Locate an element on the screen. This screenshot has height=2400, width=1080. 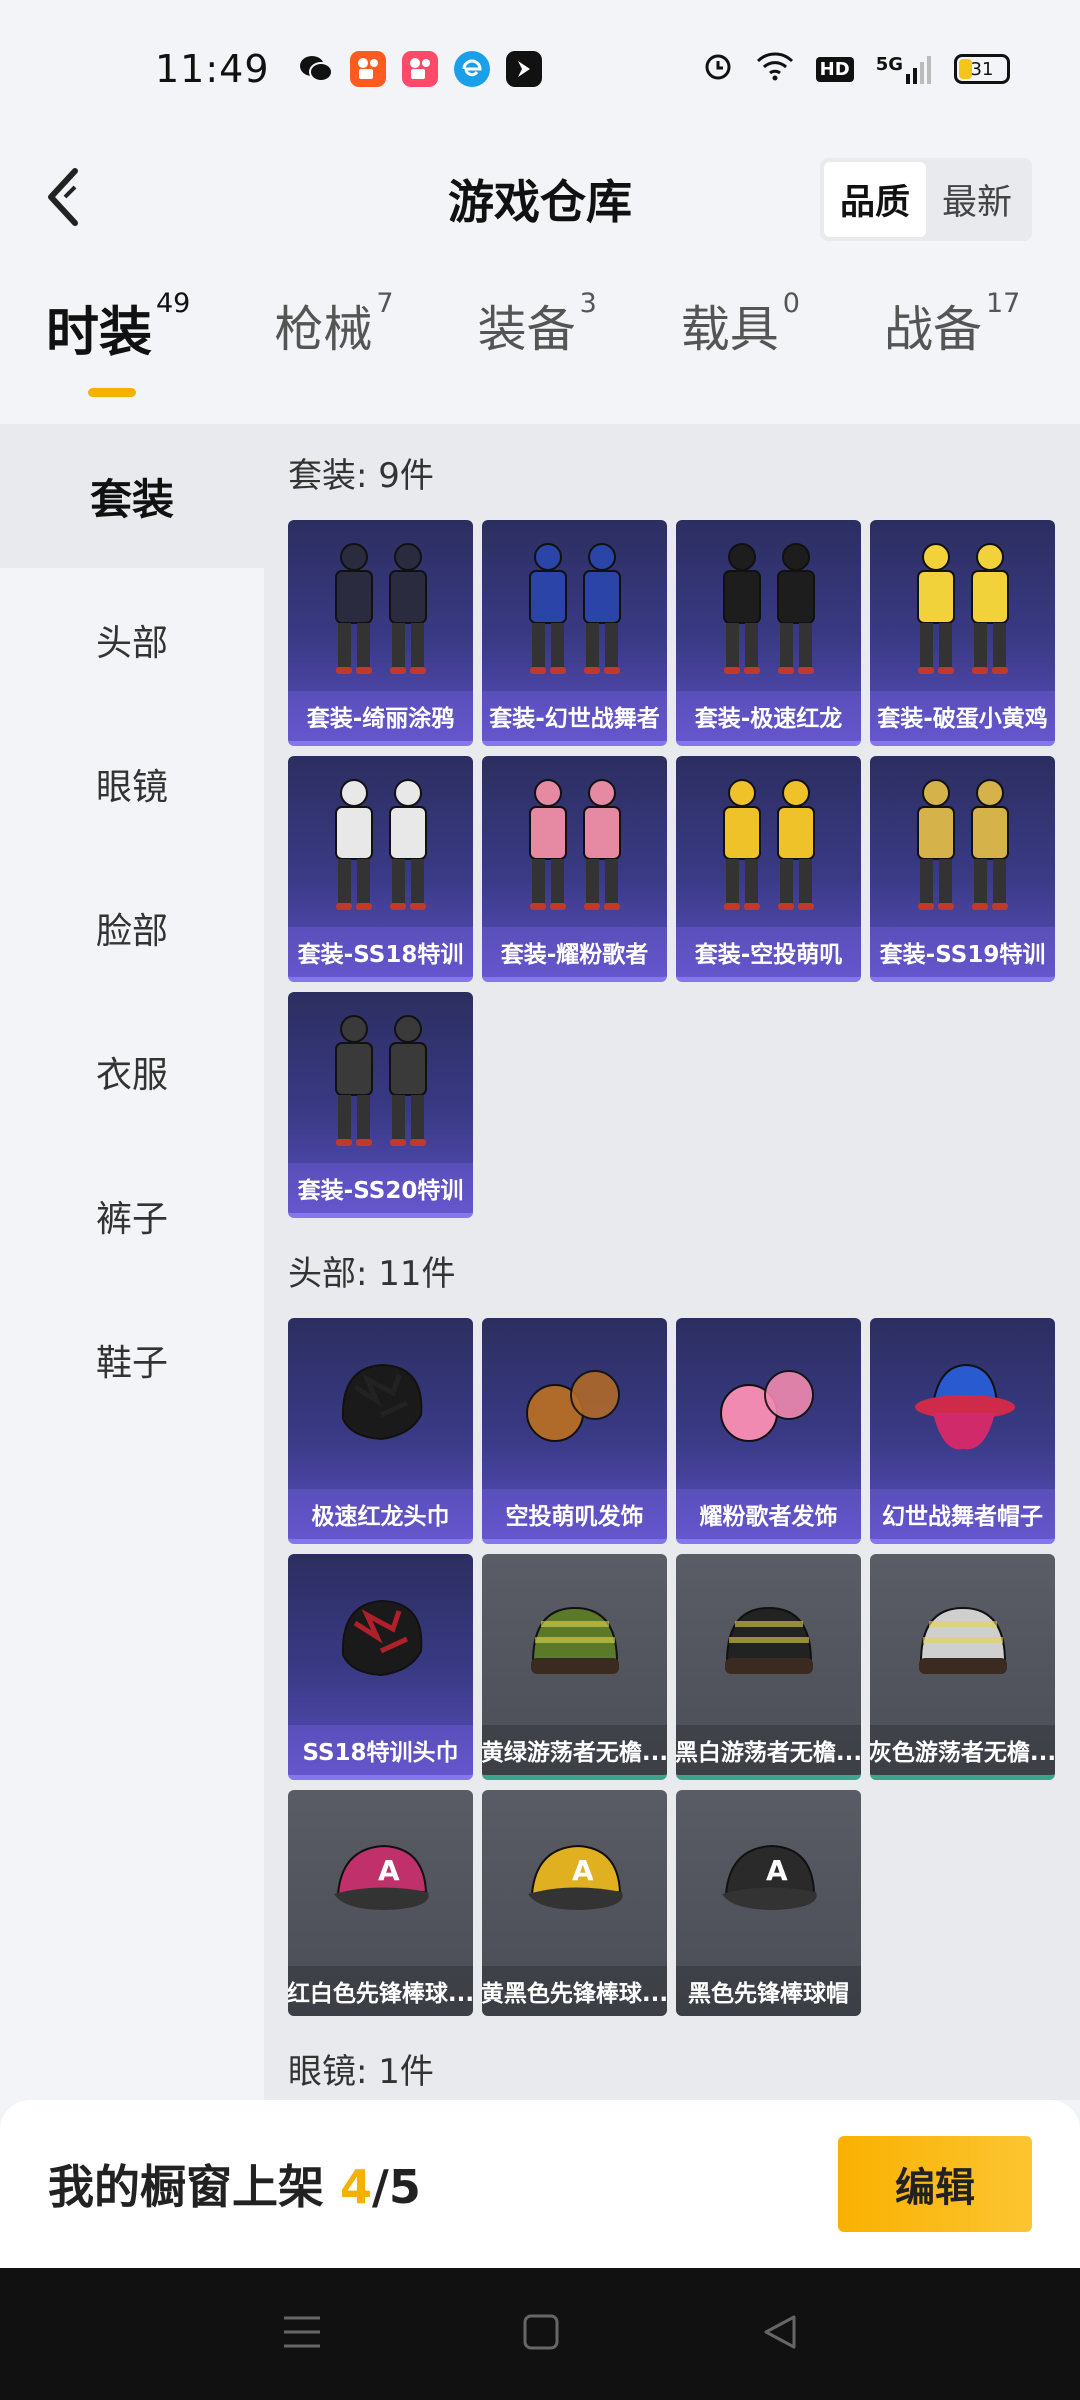
tab-fashion: 时装 49 is located at coordinates (118, 344).